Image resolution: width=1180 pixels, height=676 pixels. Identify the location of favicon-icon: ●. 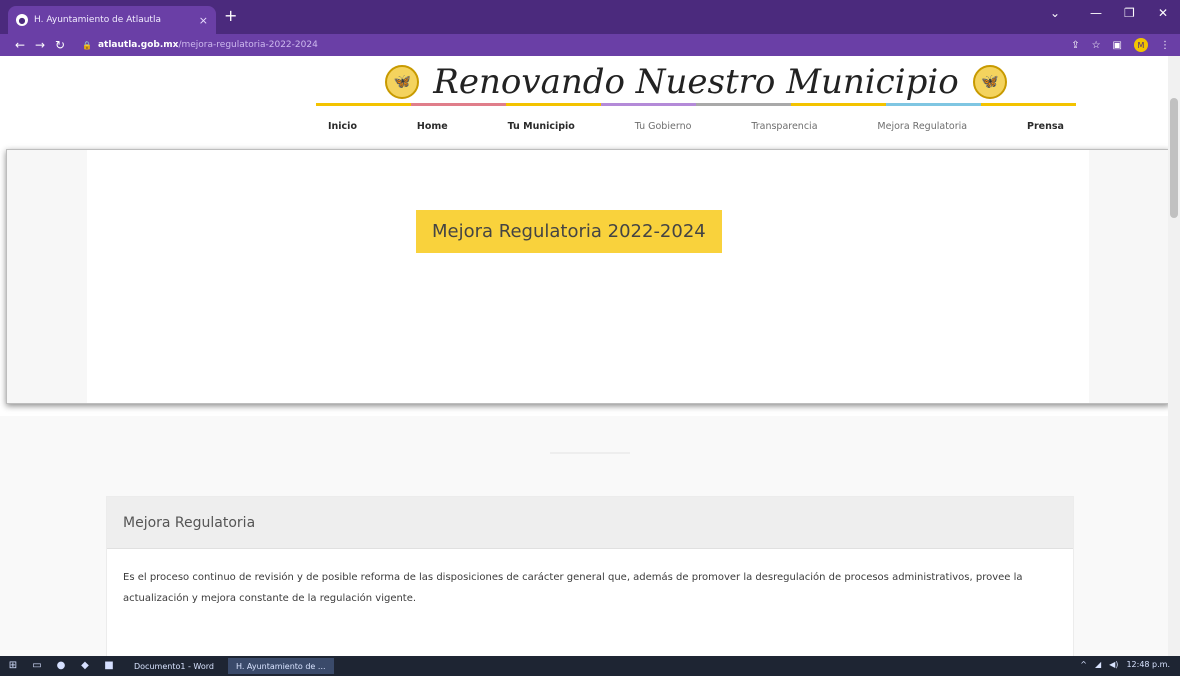
(22, 20).